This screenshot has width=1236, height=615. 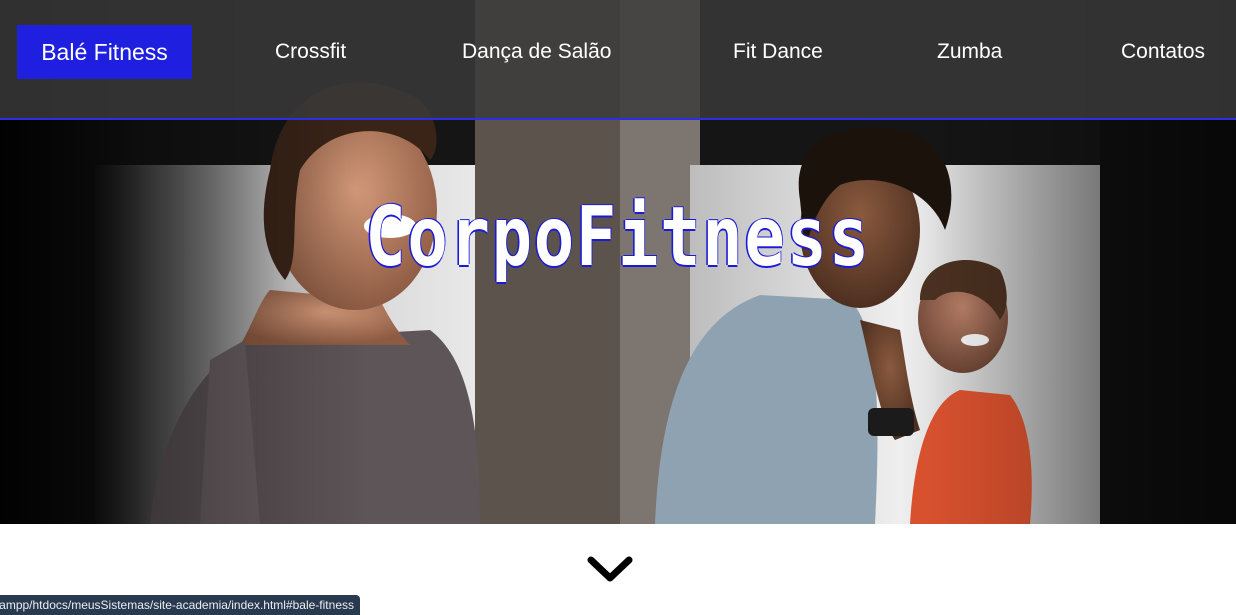 I want to click on nav-item-contatos: Contatos, so click(x=1163, y=52).